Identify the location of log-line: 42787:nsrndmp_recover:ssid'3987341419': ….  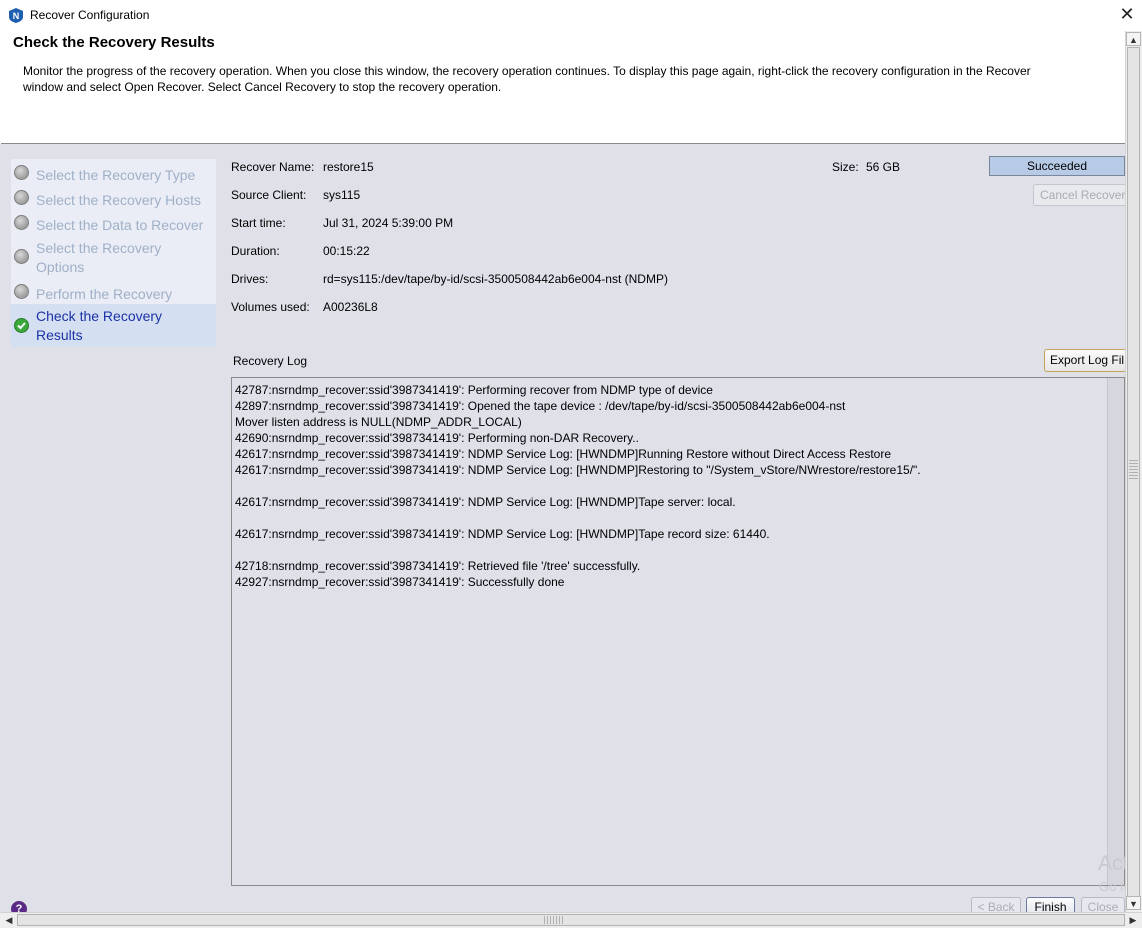
(474, 390).